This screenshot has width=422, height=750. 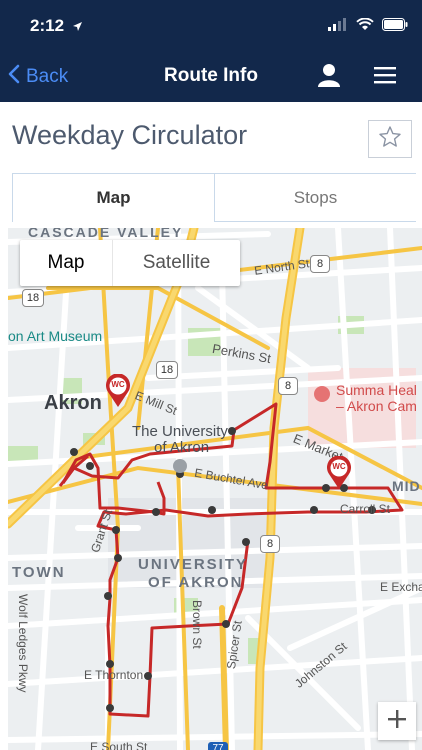 I want to click on hamburger-icon, so click(x=385, y=77).